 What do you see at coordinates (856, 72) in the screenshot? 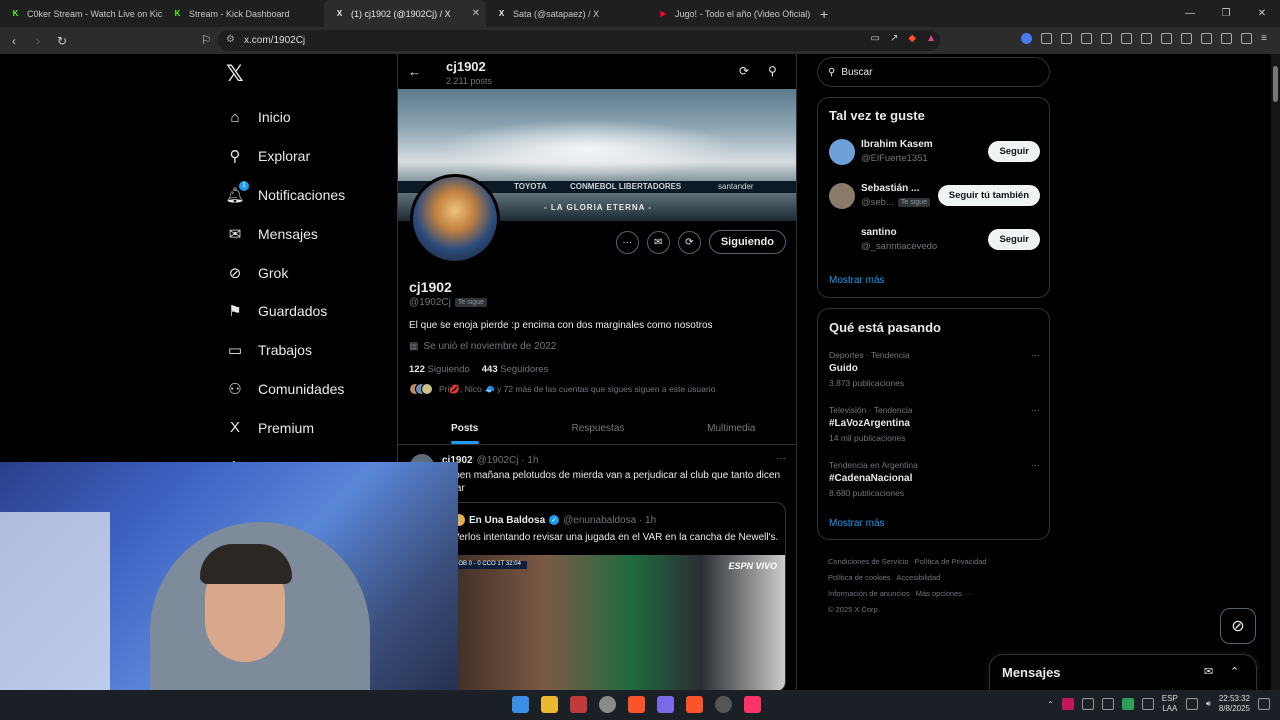
I see `search-input: Buscar` at bounding box center [856, 72].